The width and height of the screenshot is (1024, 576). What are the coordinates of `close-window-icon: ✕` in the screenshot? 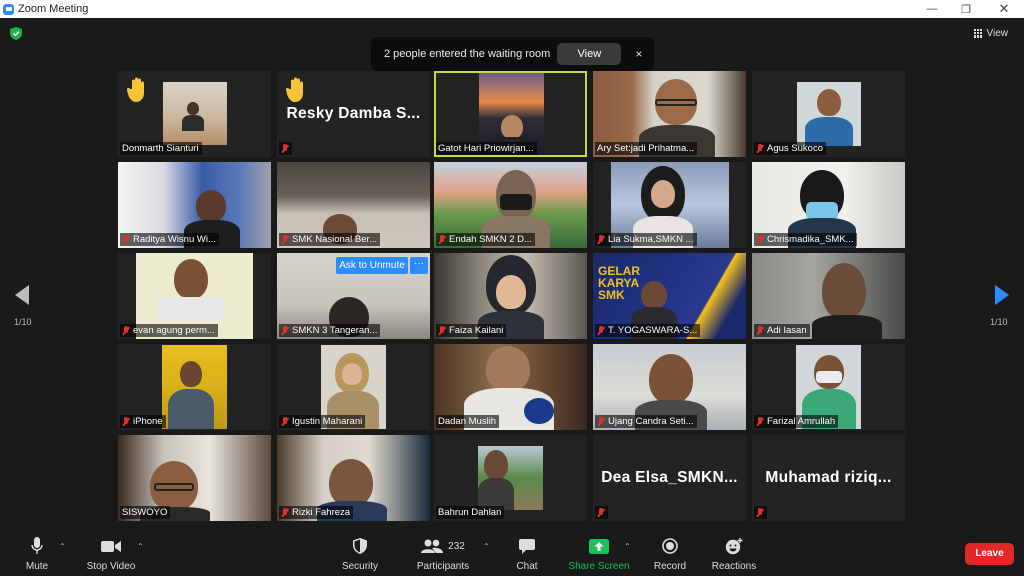 It's located at (1004, 9).